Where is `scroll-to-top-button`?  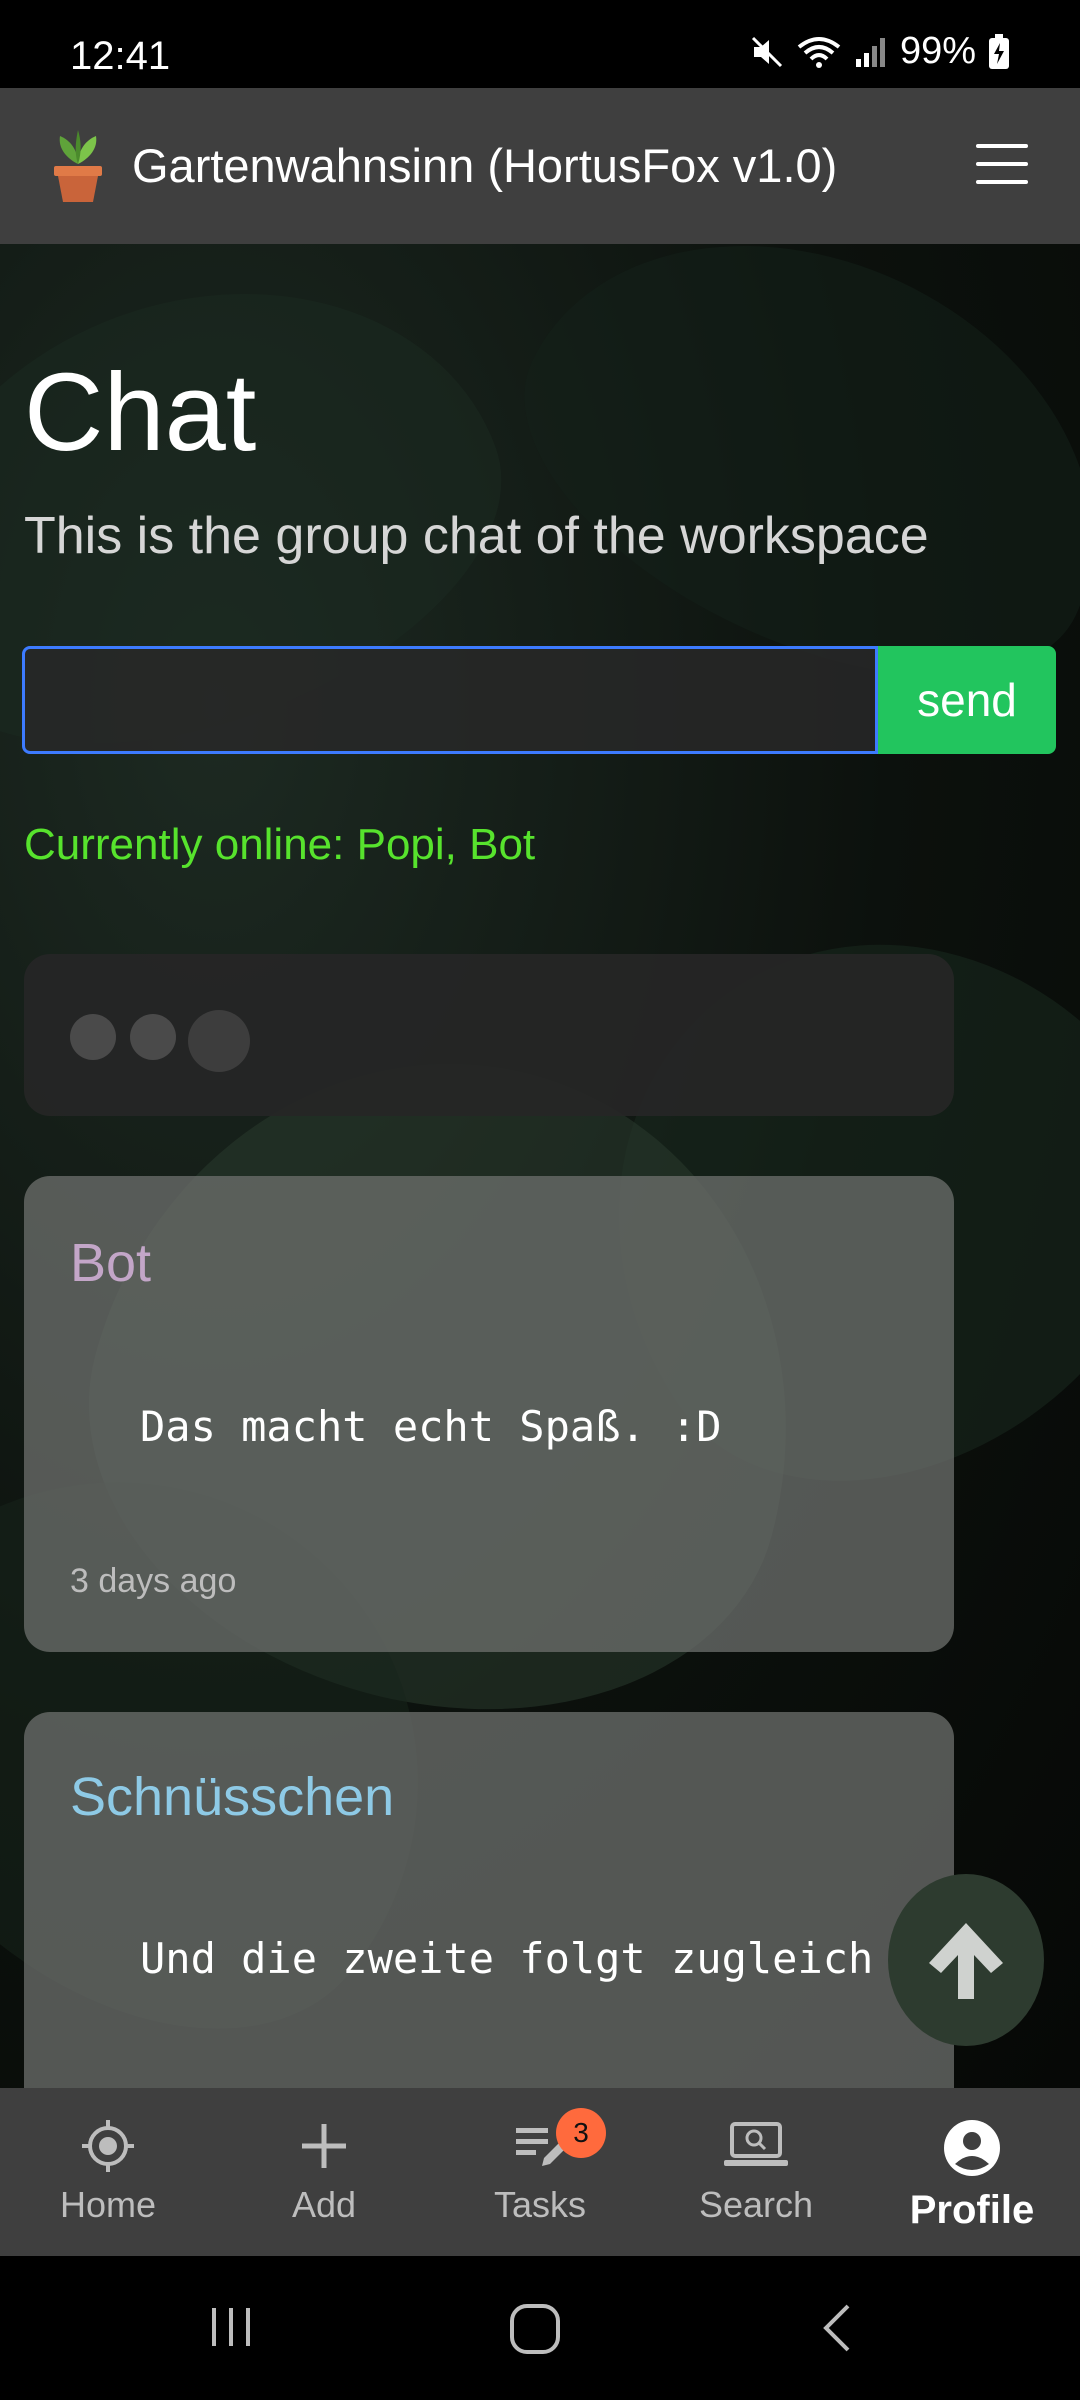 scroll-to-top-button is located at coordinates (966, 1960).